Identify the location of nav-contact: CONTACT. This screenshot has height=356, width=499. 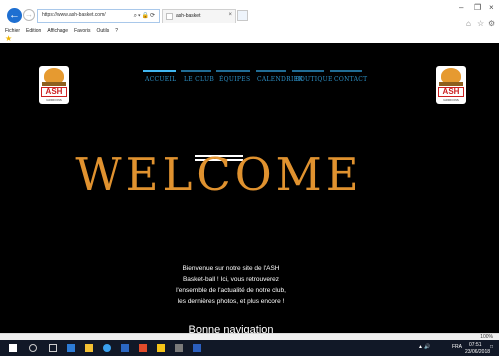
(350, 79).